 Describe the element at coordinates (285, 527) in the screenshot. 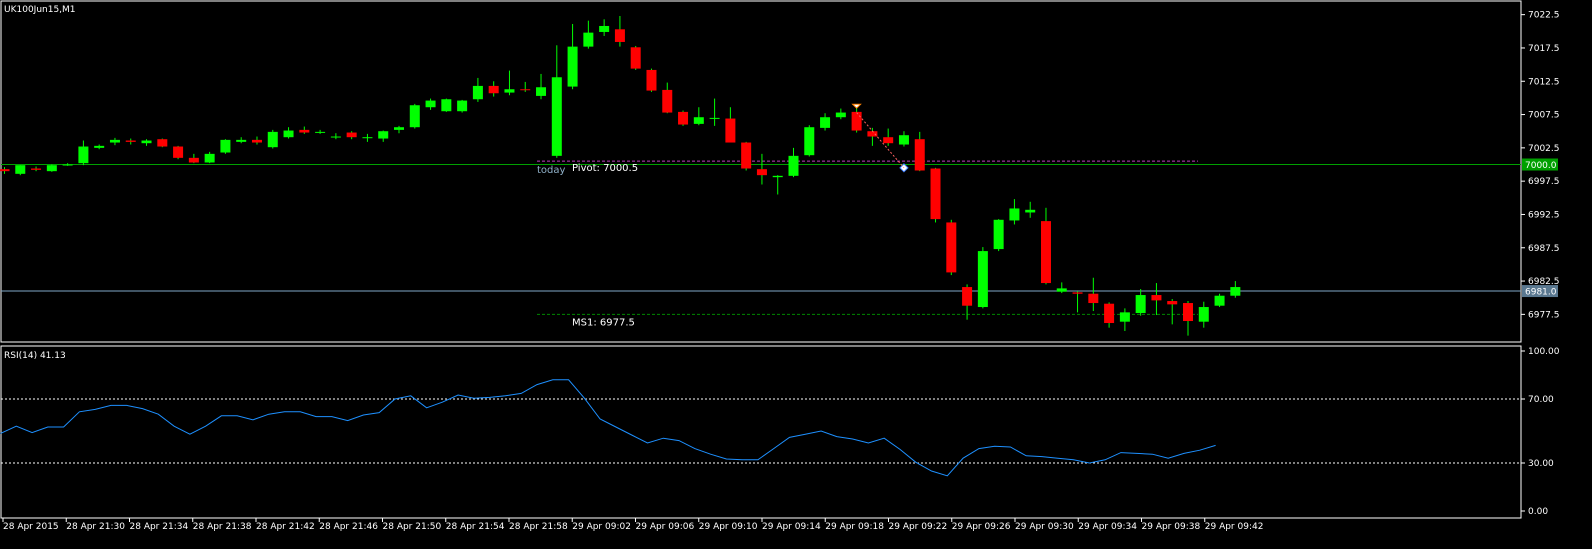

I see `time-tick-label: 28 Apr 21:42` at that location.